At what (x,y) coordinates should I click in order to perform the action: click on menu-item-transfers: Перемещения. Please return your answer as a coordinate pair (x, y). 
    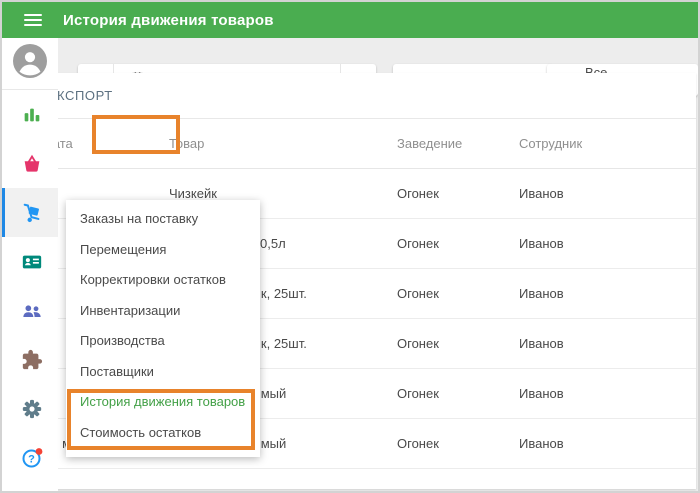
    Looking at the image, I should click on (163, 250).